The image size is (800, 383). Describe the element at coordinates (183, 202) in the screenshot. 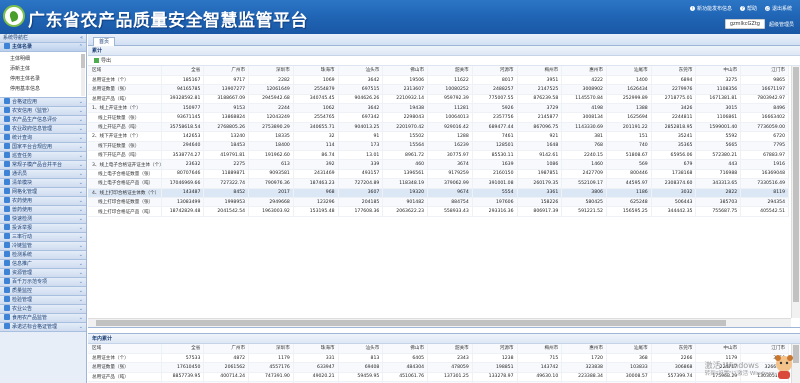

I see `table-cell: 13083499` at that location.